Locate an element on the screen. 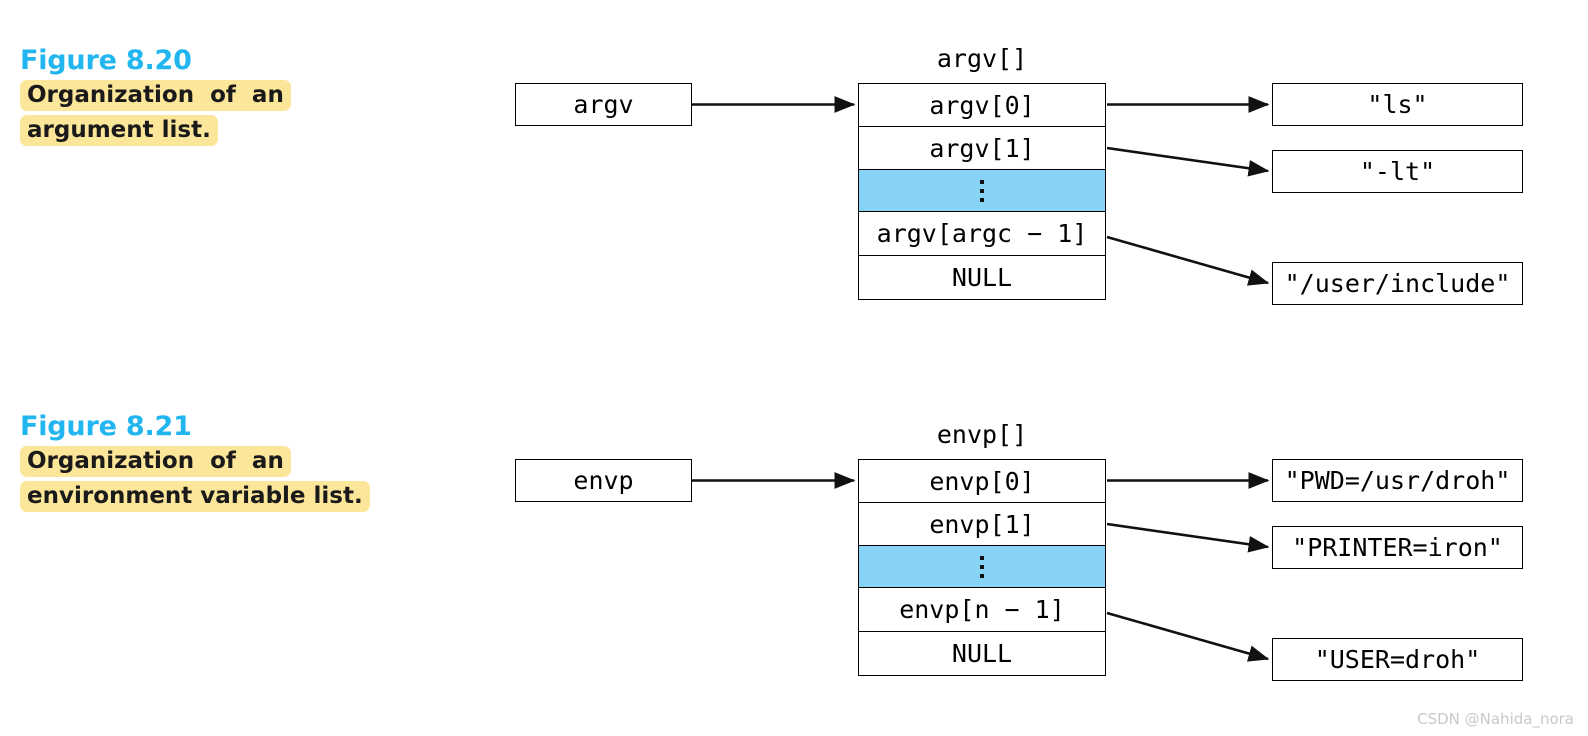 Image resolution: width=1588 pixels, height=736 pixels. array-box-argv: argv[0] argv[1] argv[argc − 1] NULL is located at coordinates (982, 191).